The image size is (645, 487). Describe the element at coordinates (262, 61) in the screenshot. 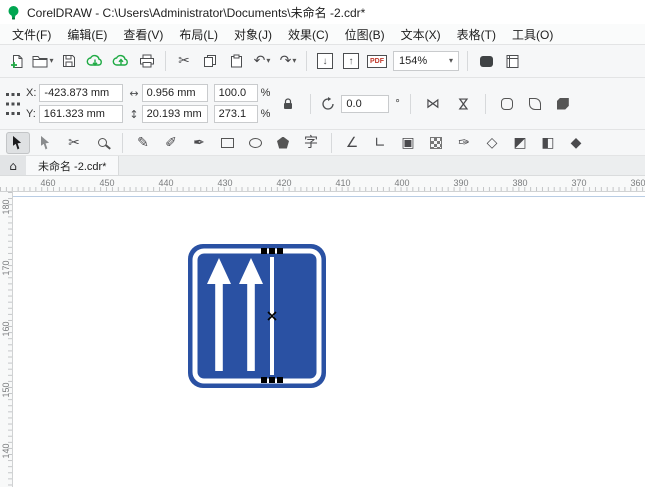

I see `undo-button: ↶ ▾` at that location.